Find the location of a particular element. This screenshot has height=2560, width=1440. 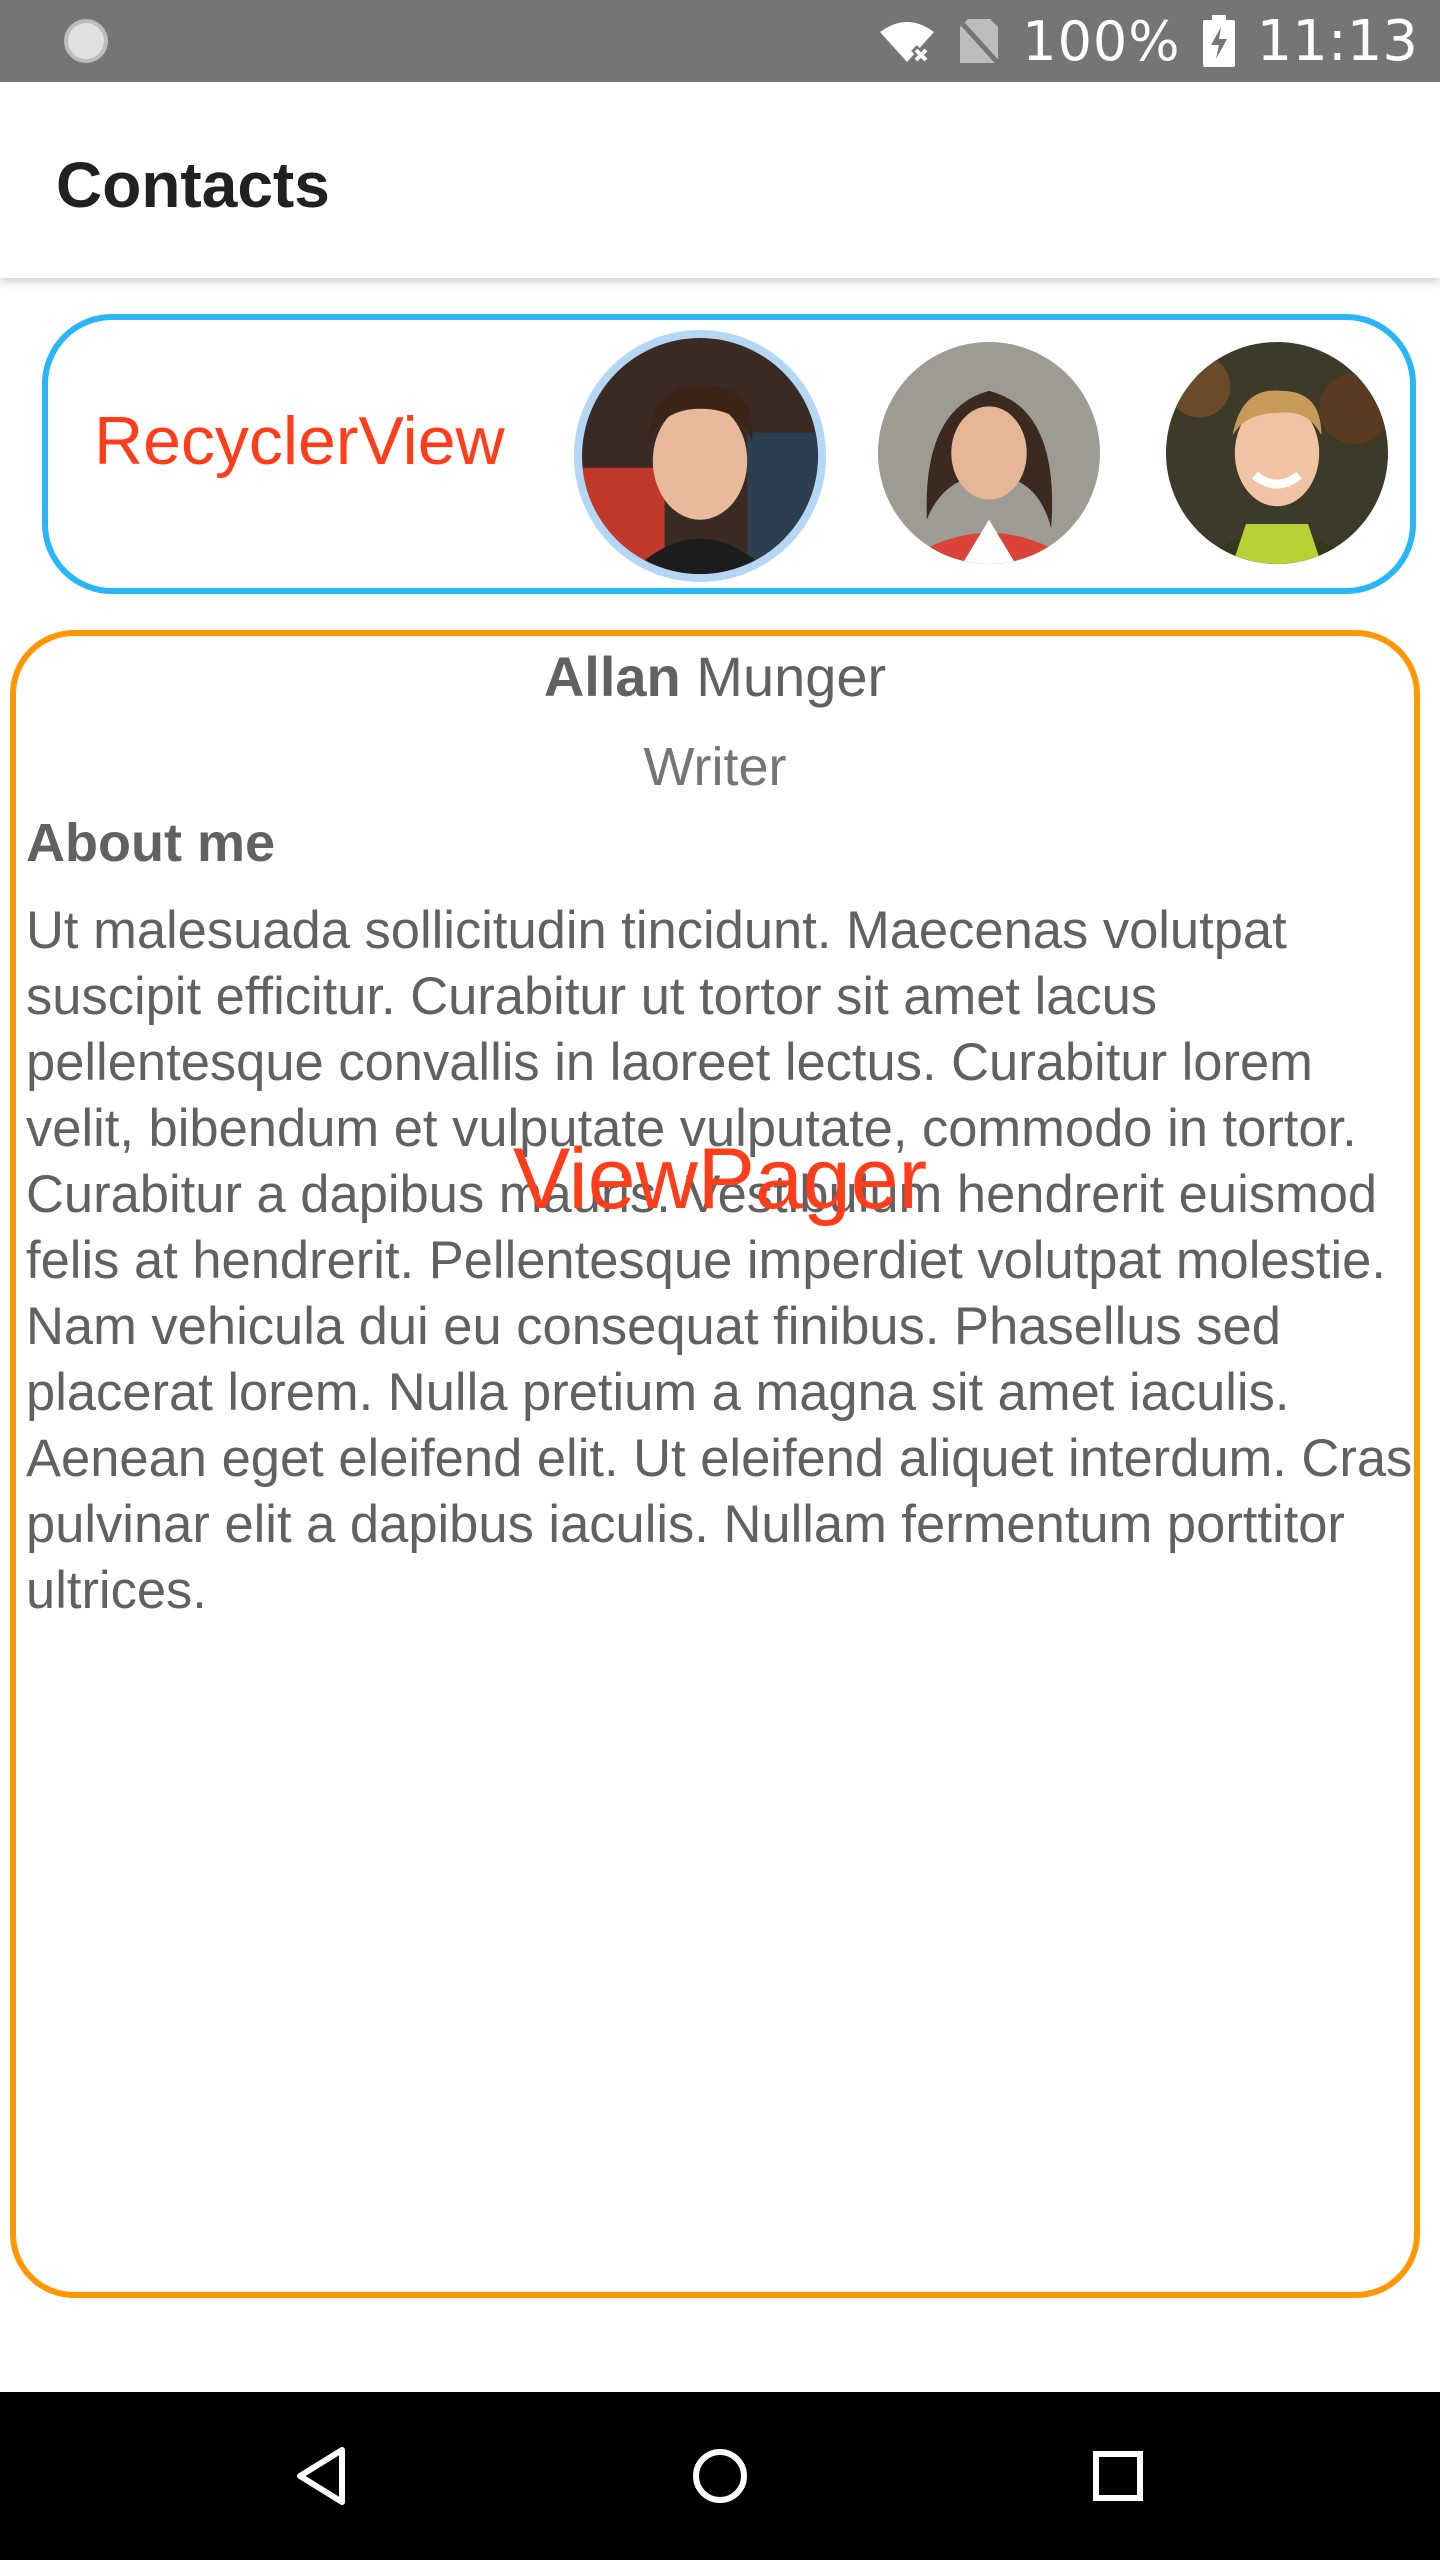

contact-name: Allan Munger is located at coordinates (715, 676).